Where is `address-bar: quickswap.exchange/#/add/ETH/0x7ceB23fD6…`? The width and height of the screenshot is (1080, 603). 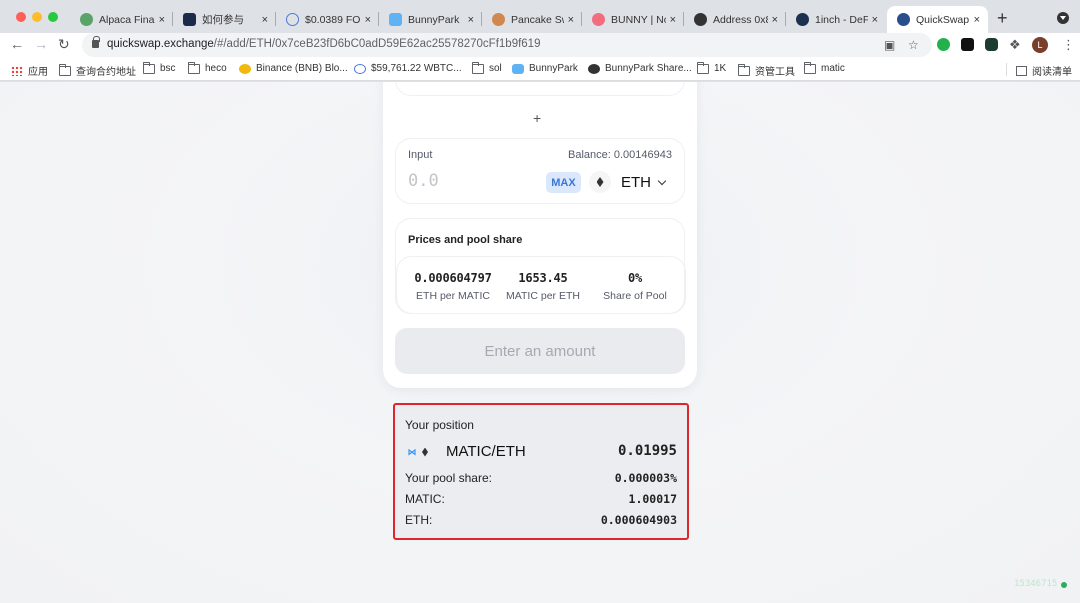 address-bar: quickswap.exchange/#/add/ETH/0x7ceB23fD6… is located at coordinates (507, 45).